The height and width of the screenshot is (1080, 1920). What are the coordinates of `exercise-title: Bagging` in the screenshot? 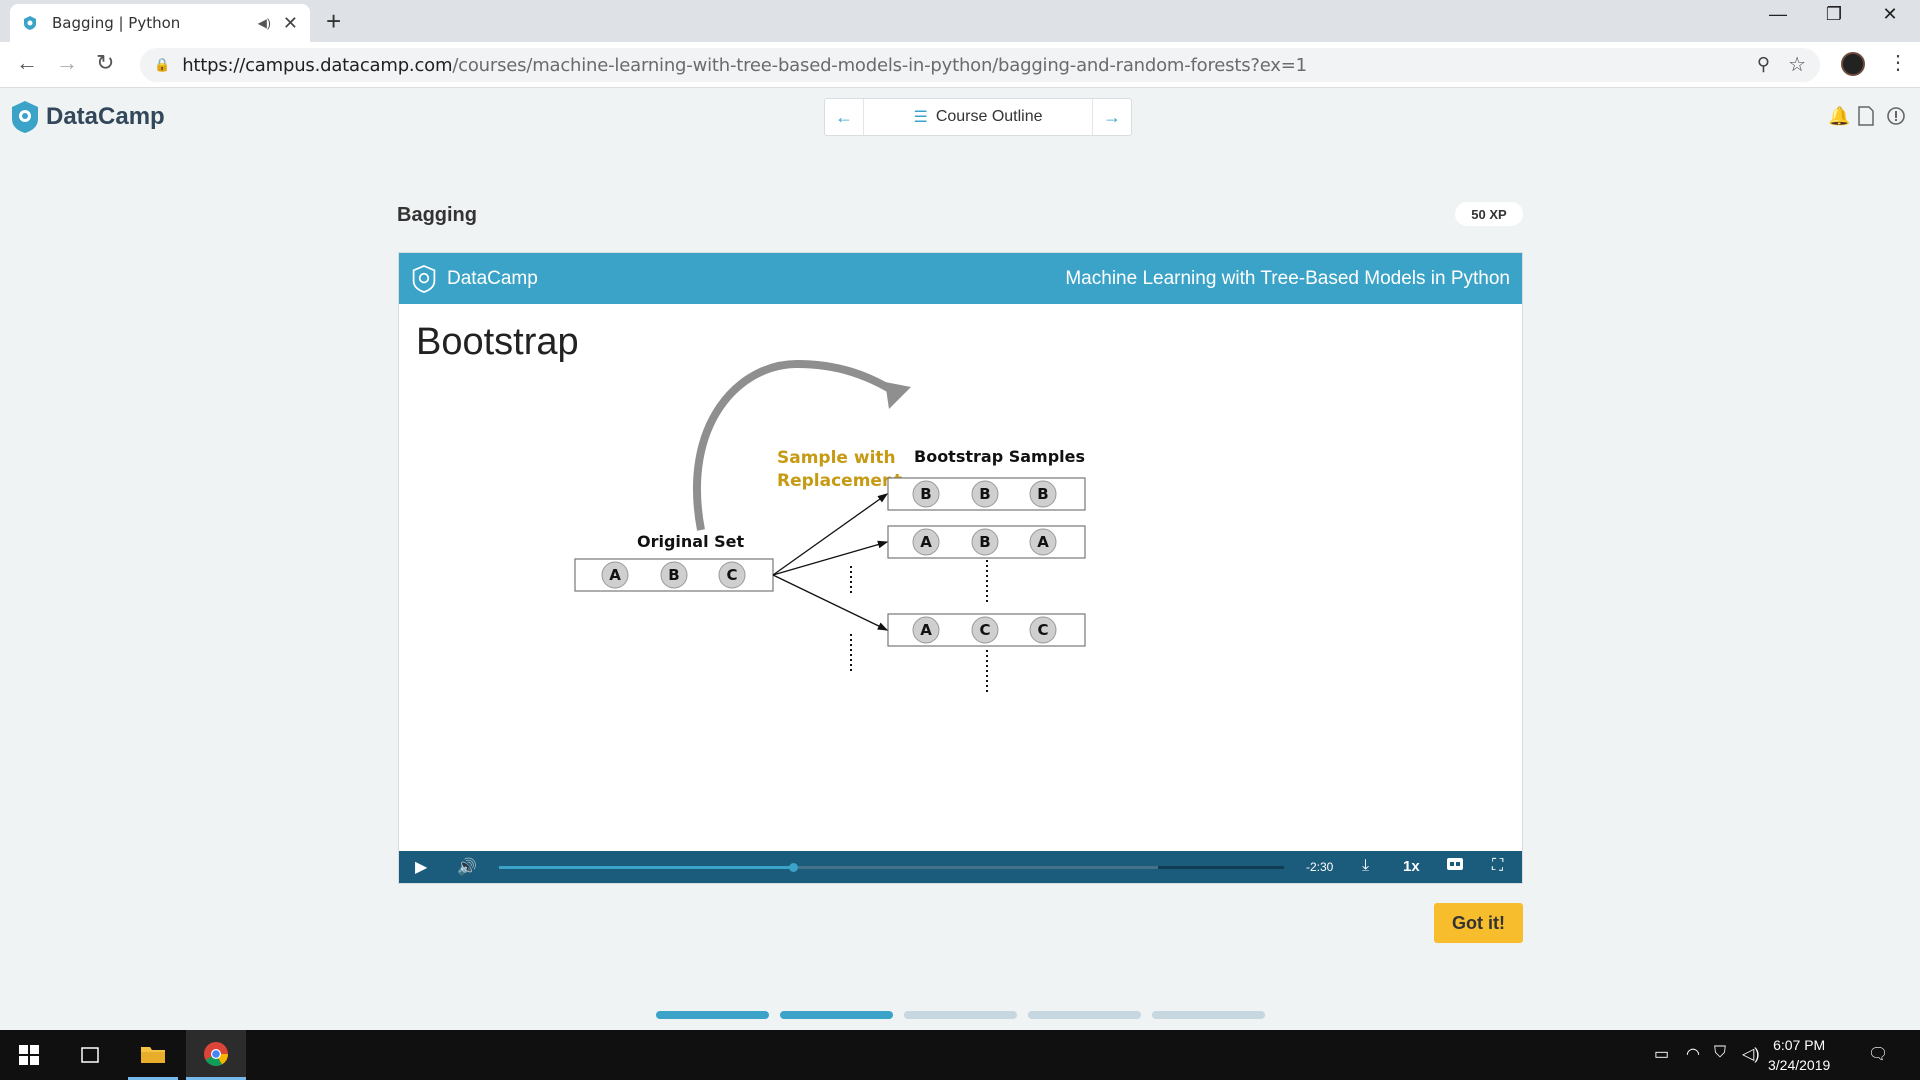 It's located at (437, 215).